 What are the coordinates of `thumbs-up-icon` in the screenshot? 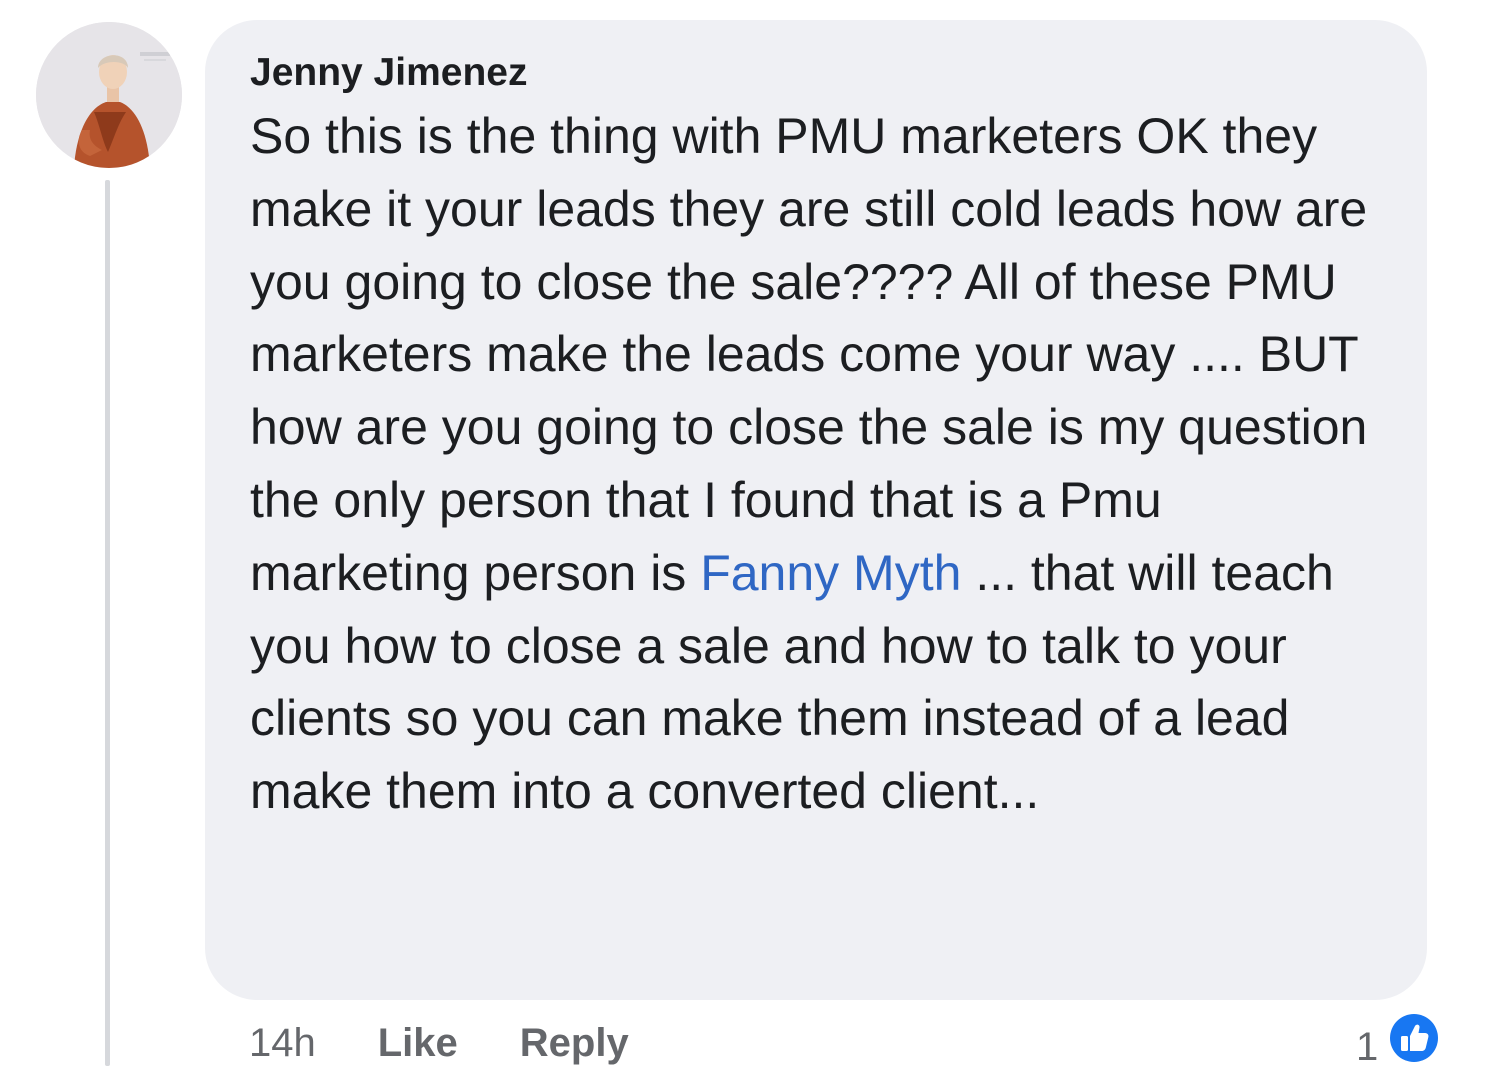 It's located at (1414, 1038).